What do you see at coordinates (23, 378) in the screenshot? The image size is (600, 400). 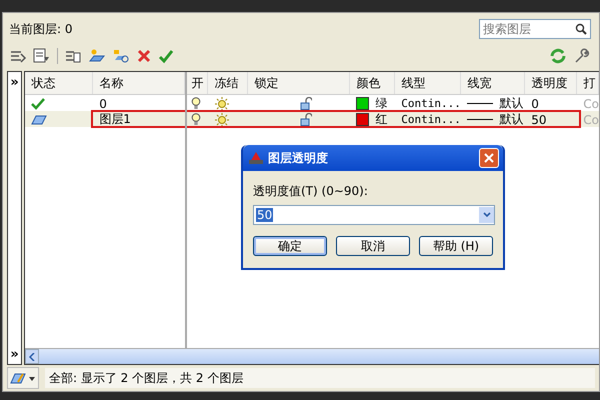 I see `filter-dropdown-button` at bounding box center [23, 378].